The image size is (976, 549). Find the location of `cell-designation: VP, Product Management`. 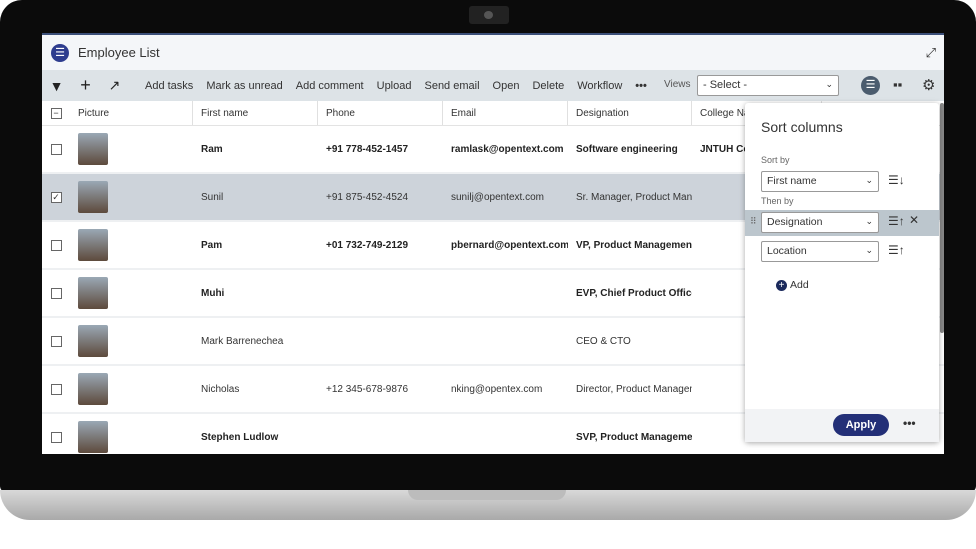

cell-designation: VP, Product Management is located at coordinates (634, 245).